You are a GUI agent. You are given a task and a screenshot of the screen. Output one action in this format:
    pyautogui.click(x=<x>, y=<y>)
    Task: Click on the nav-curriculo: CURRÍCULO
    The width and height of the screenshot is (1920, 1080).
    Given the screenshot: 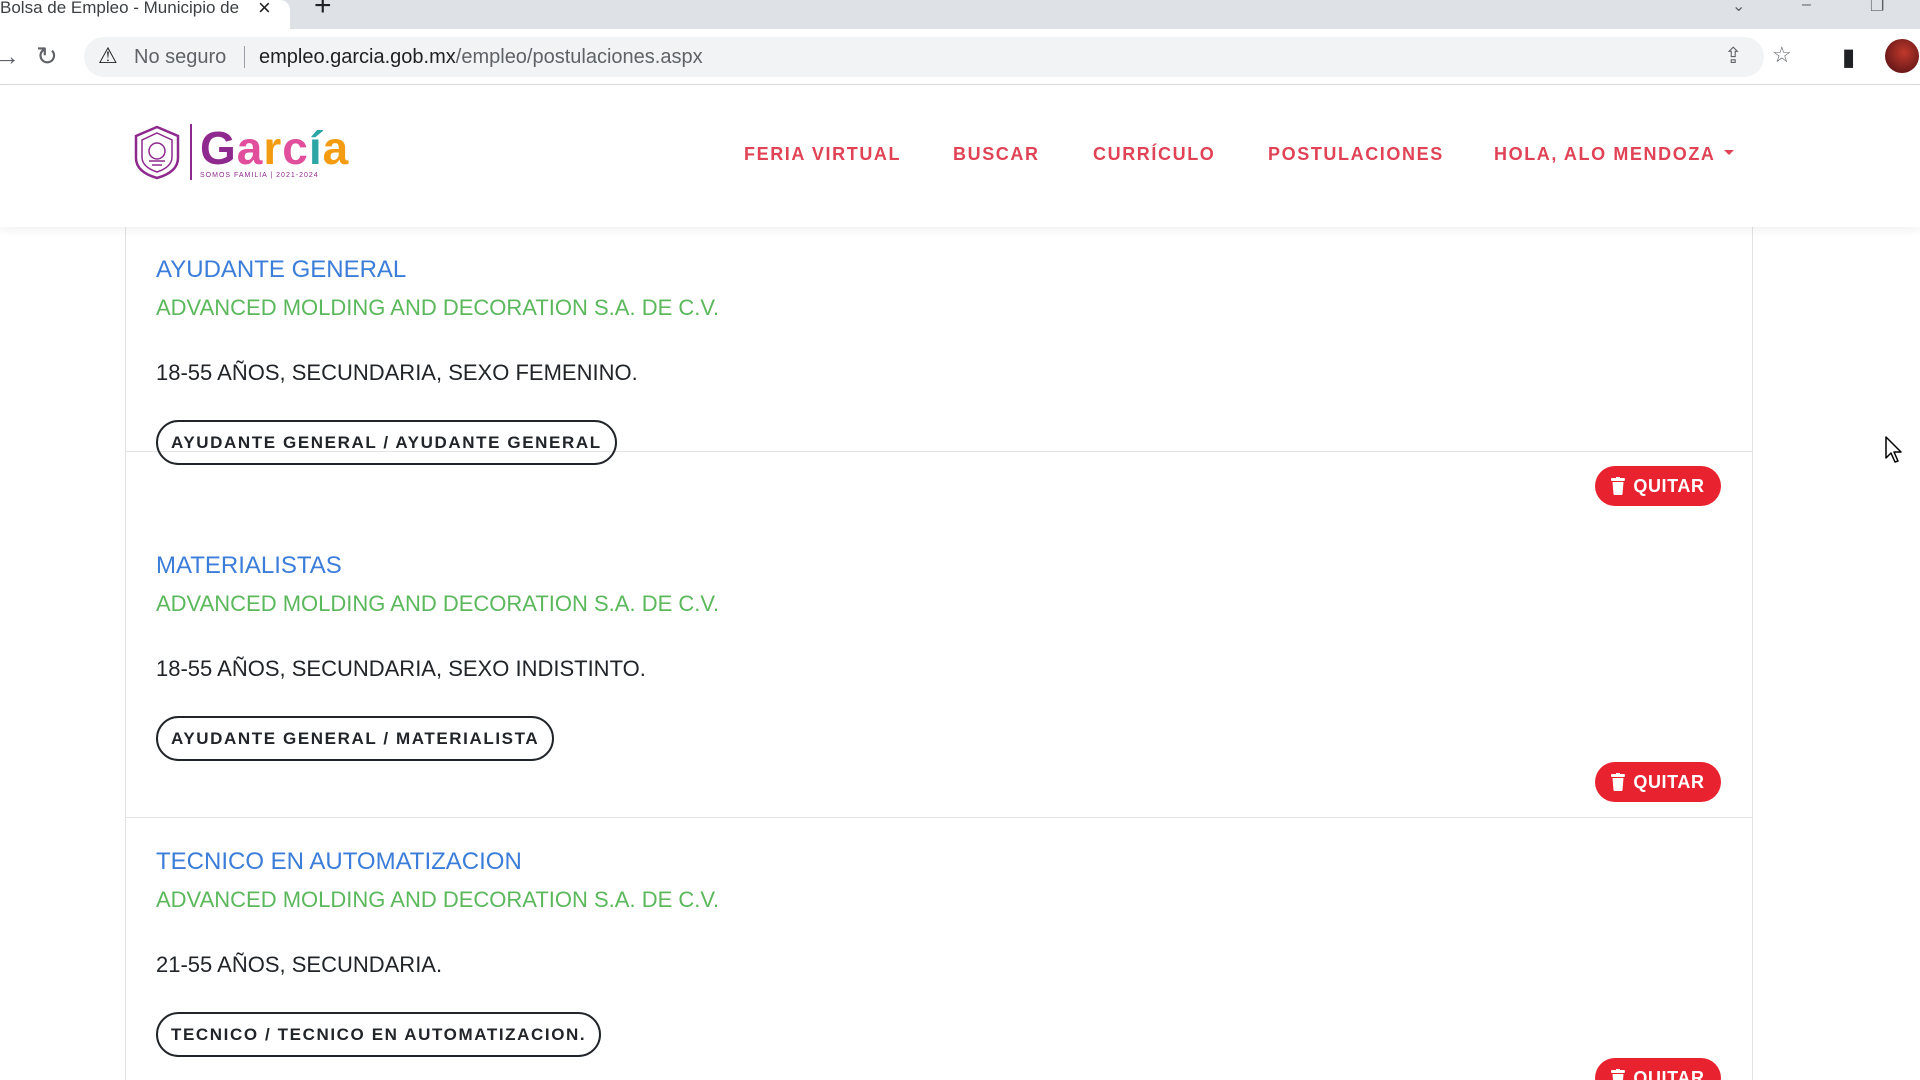 What is the action you would take?
    pyautogui.click(x=1154, y=154)
    